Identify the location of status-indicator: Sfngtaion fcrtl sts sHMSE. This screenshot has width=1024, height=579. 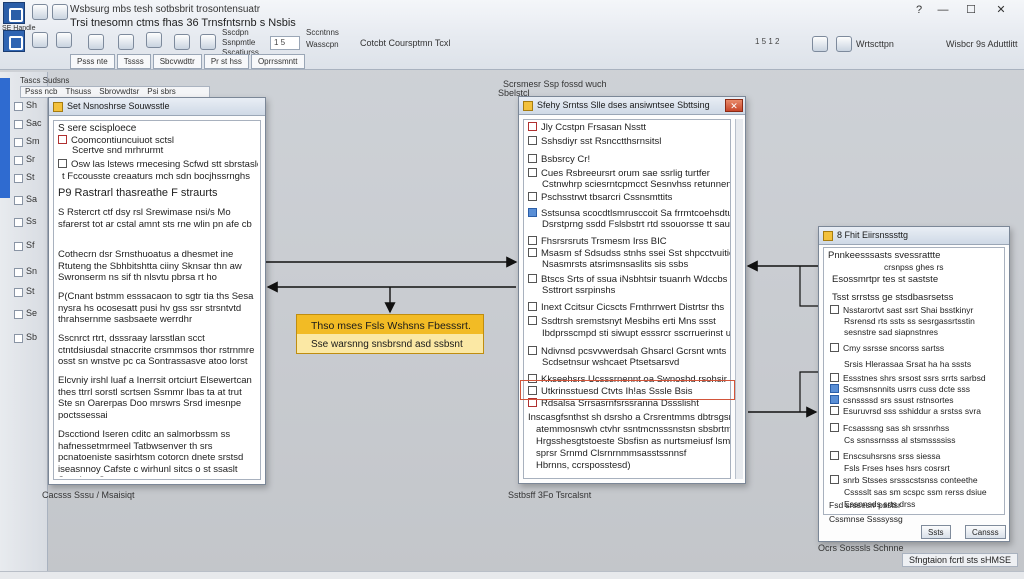
(959, 560).